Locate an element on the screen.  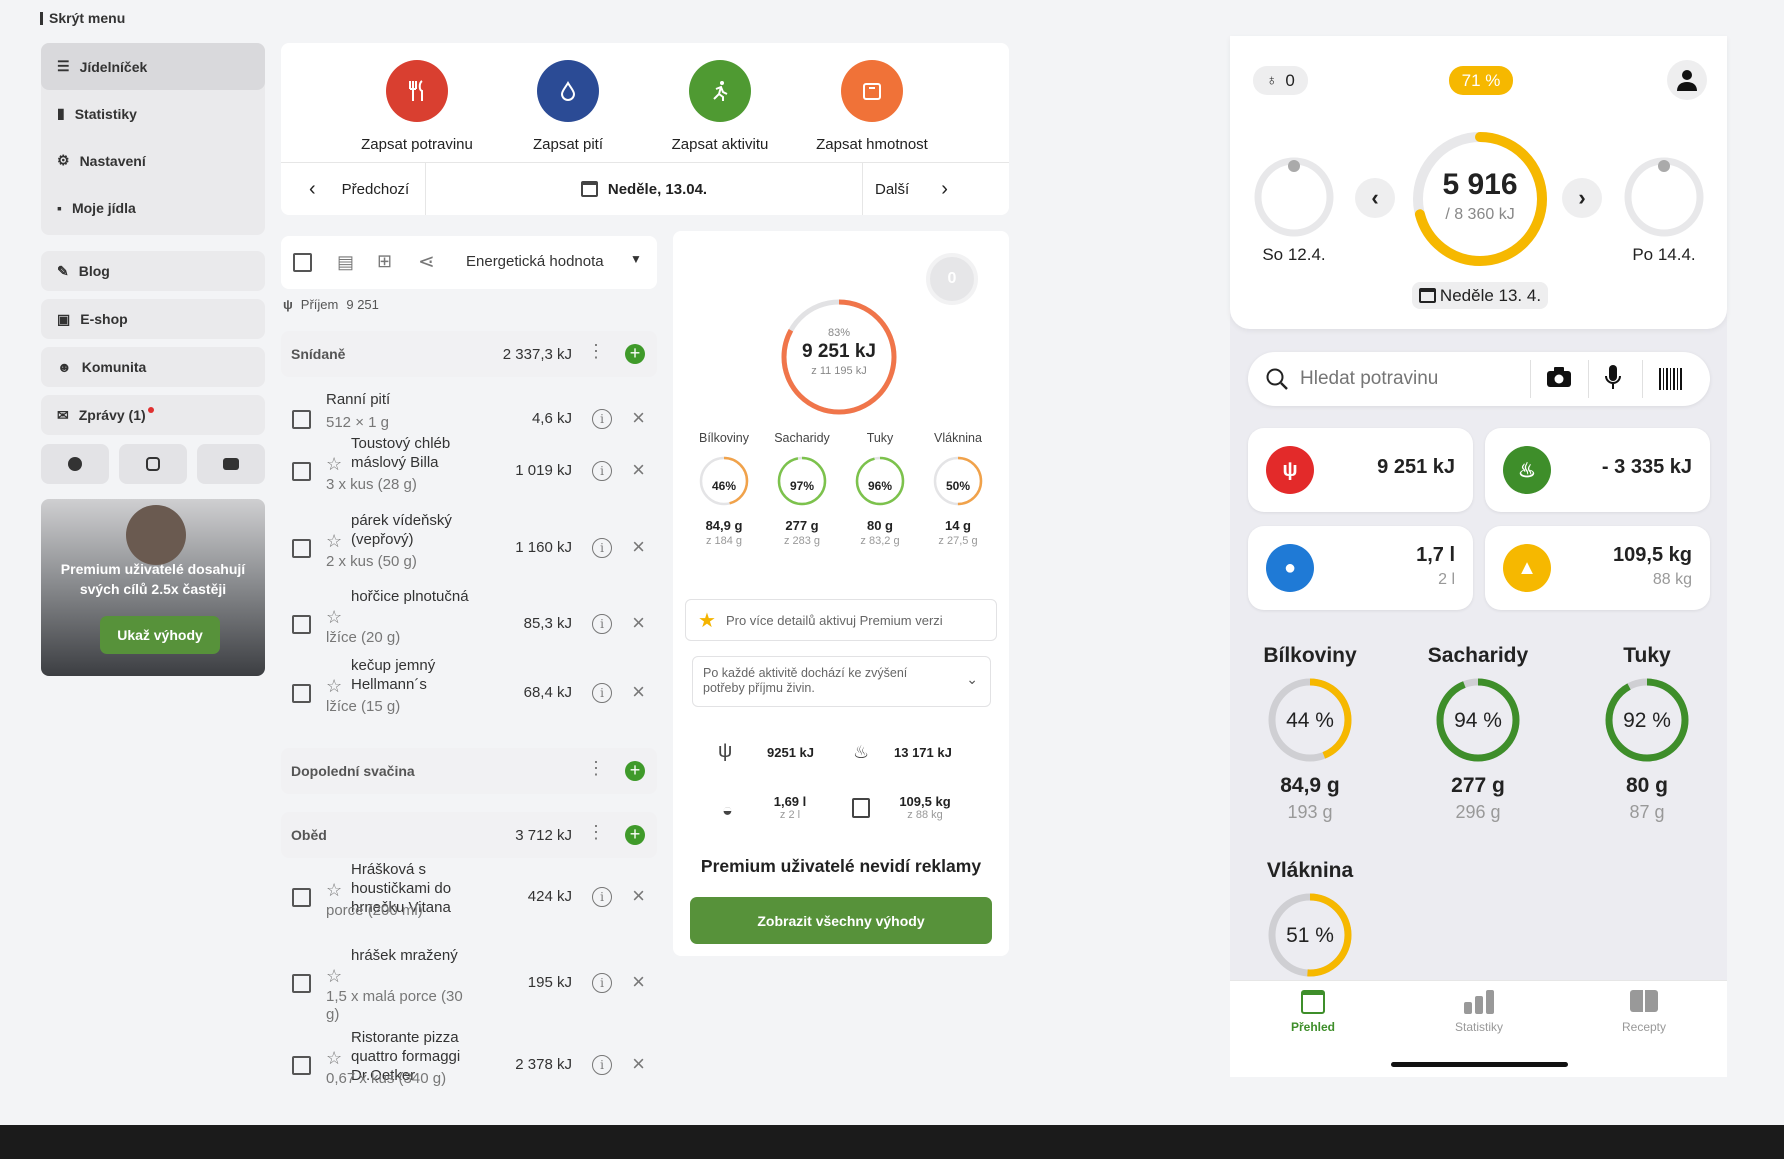
nav-item-messages: ✉ Zprávy (1) is located at coordinates (153, 415).